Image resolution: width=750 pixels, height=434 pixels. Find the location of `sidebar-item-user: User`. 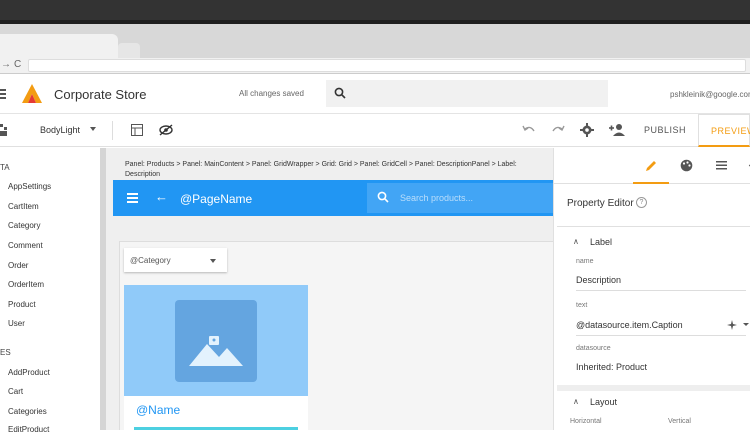

sidebar-item-user: User is located at coordinates (16, 323).